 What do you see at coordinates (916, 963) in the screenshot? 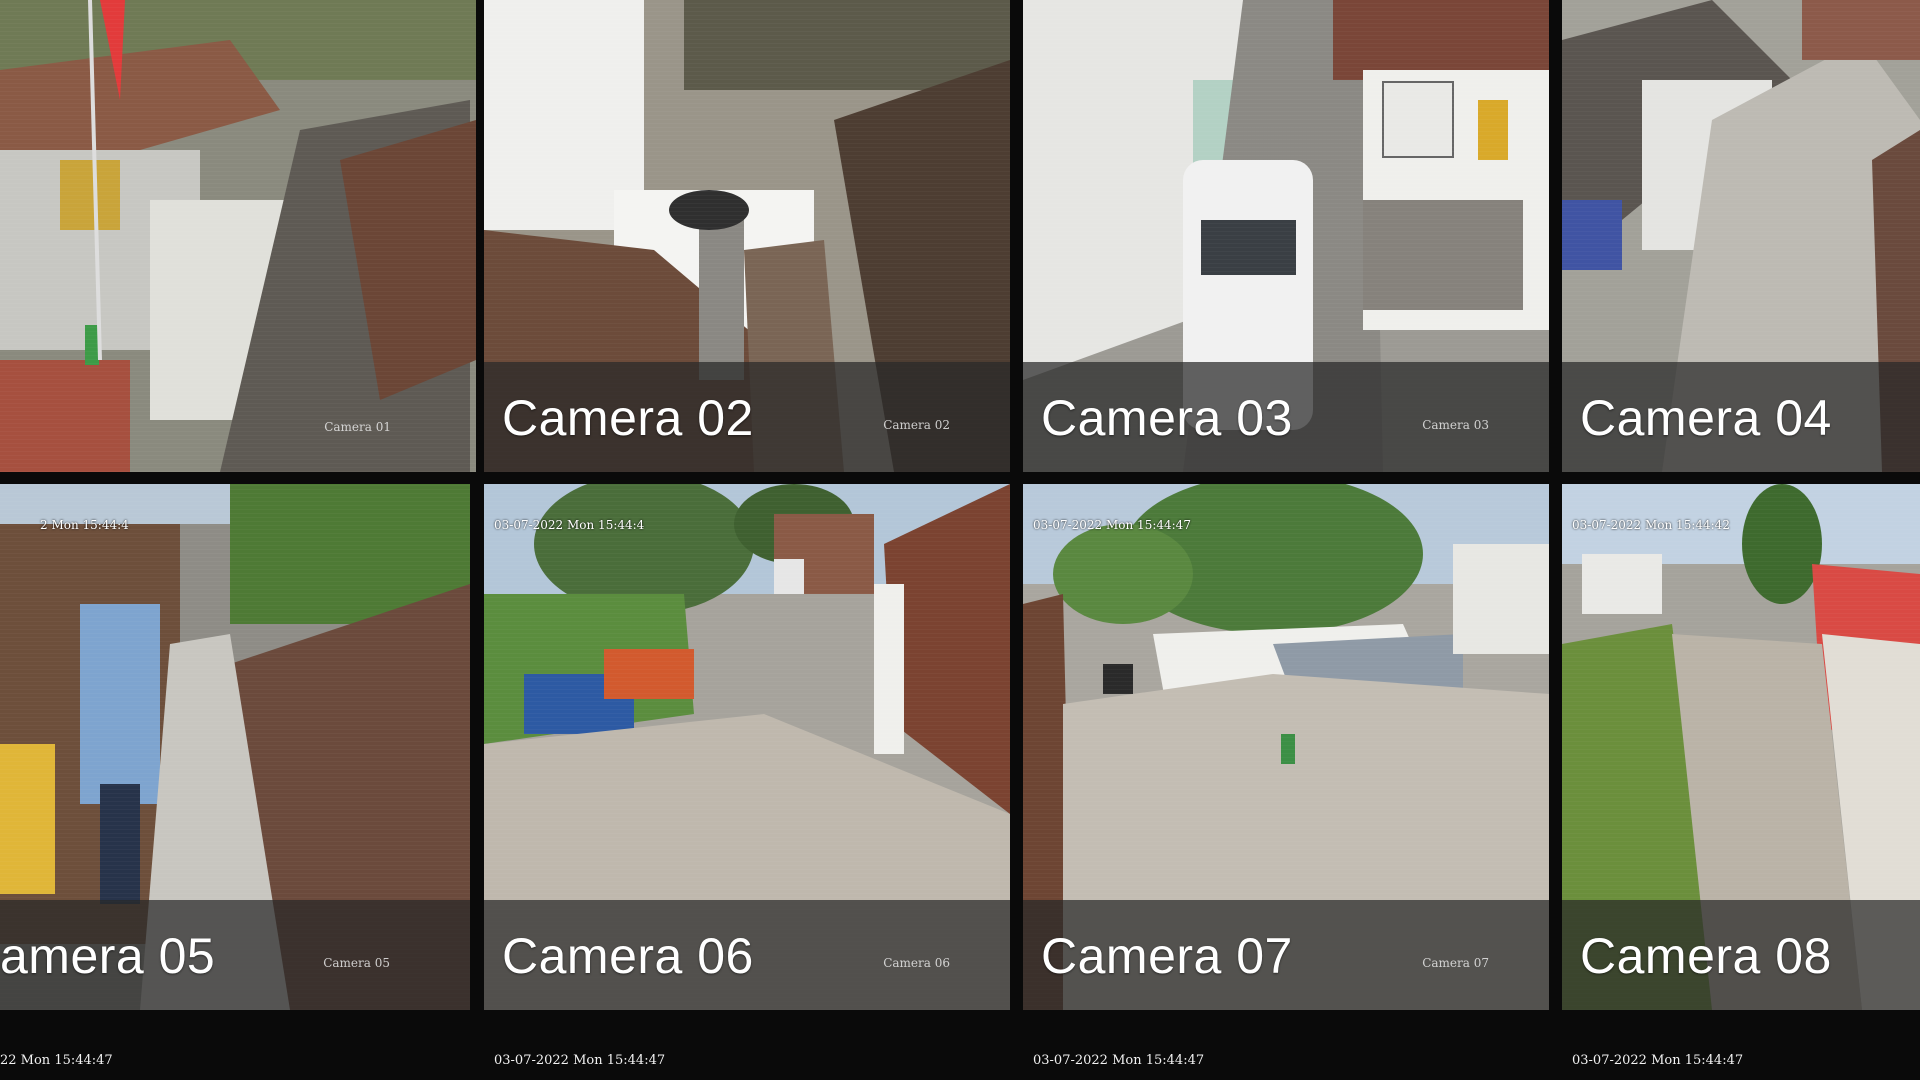
I see `camera-osd-name: Camera 06` at bounding box center [916, 963].